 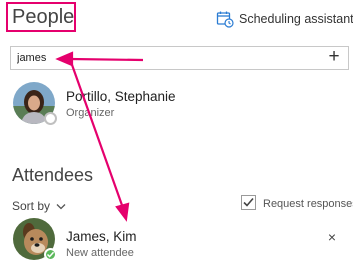 What do you see at coordinates (334, 58) in the screenshot?
I see `add-person-button: +` at bounding box center [334, 58].